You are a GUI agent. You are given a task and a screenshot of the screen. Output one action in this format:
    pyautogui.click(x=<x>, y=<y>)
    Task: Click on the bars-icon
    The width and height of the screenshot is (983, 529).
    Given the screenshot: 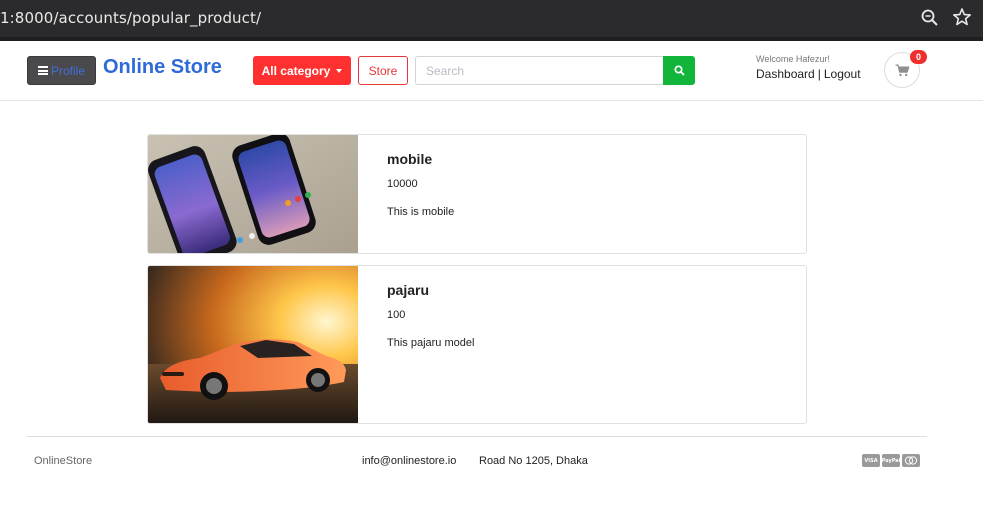 What is the action you would take?
    pyautogui.click(x=43, y=70)
    